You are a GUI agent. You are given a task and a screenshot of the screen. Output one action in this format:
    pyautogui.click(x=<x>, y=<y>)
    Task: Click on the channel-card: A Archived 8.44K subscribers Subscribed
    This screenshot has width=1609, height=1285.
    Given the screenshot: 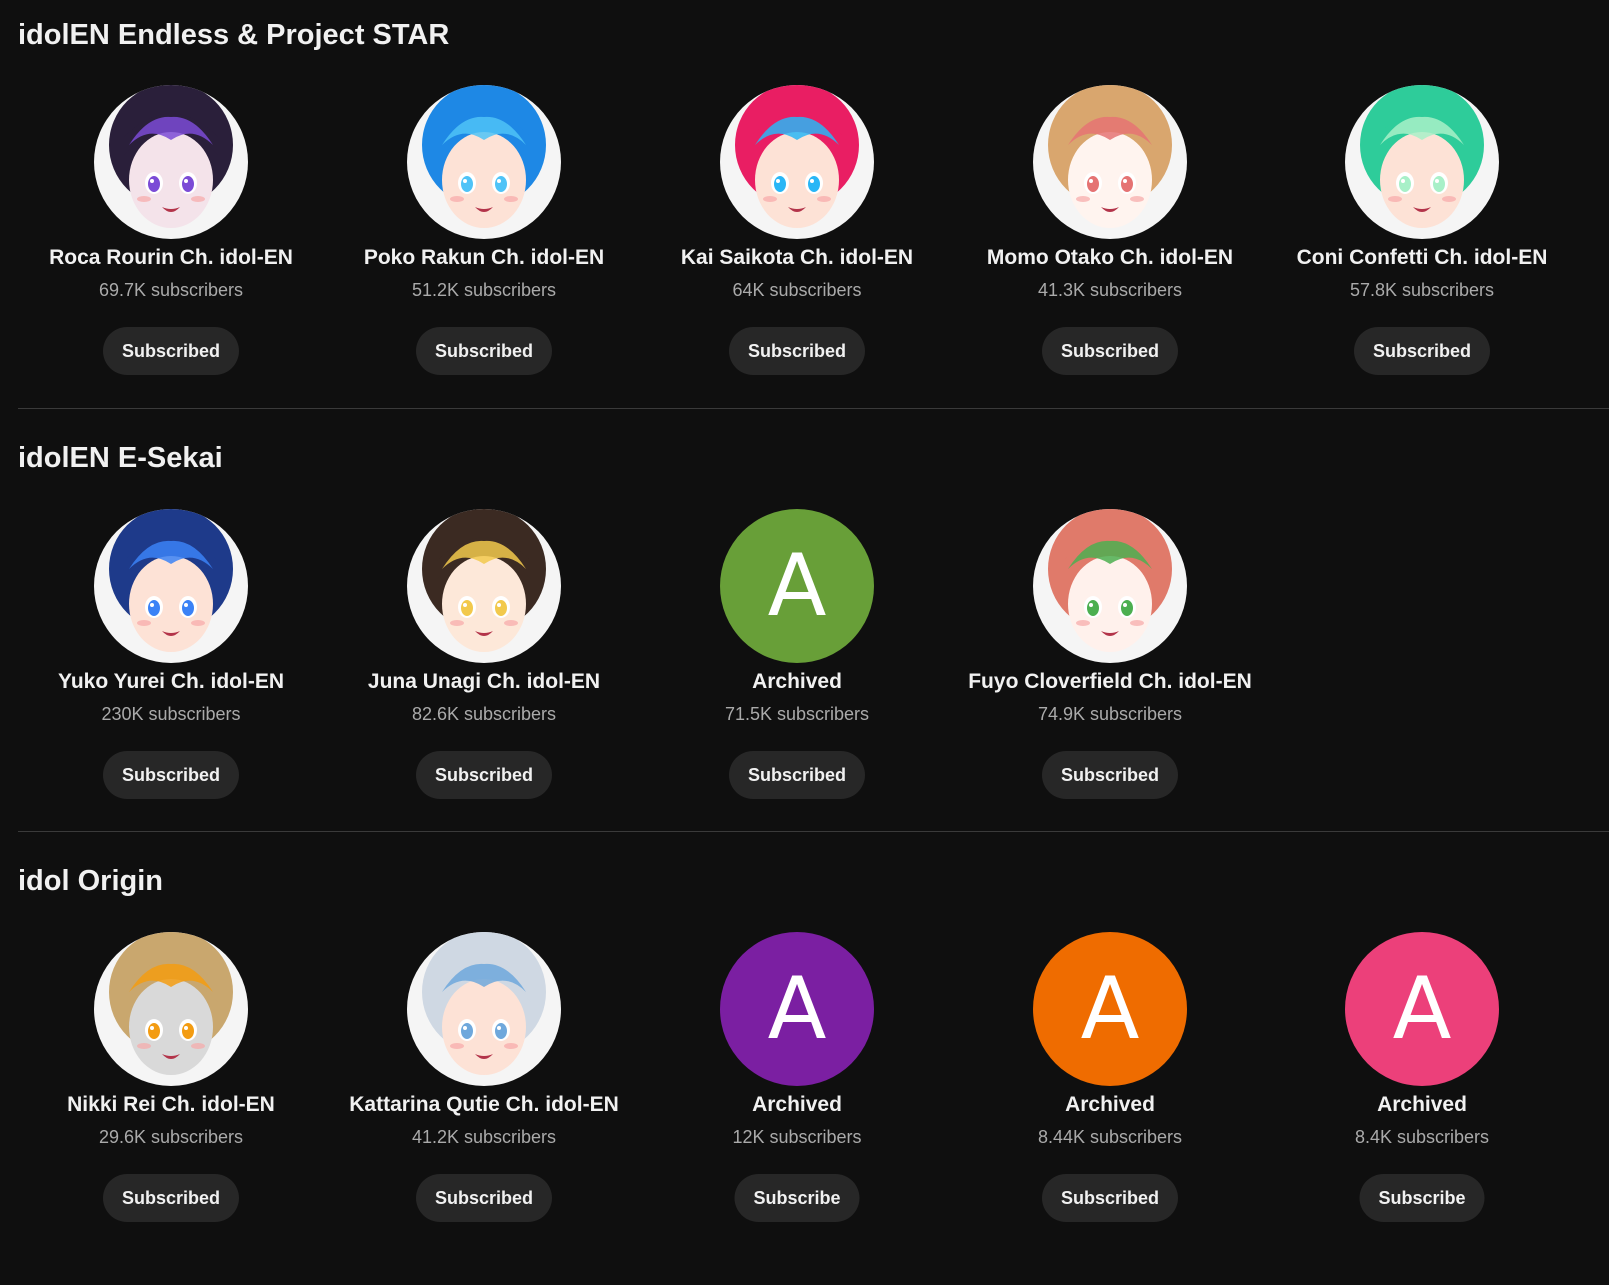 What is the action you would take?
    pyautogui.click(x=1110, y=1082)
    